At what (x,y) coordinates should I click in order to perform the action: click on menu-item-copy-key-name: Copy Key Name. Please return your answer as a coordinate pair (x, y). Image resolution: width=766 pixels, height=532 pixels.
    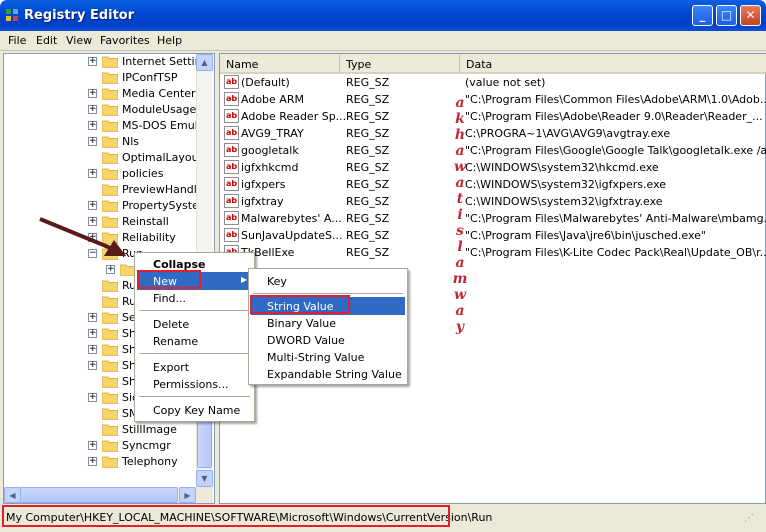
    Looking at the image, I should click on (194, 410).